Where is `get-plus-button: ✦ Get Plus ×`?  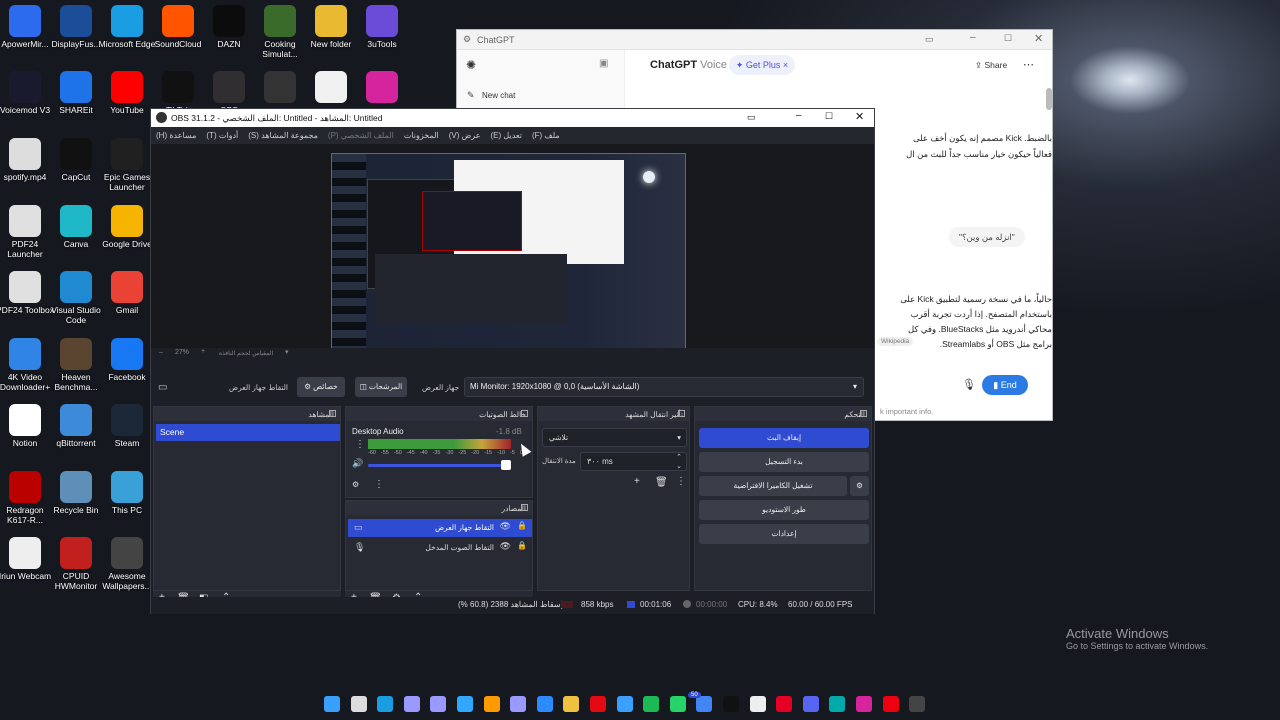
get-plus-button: ✦ Get Plus × is located at coordinates (762, 65).